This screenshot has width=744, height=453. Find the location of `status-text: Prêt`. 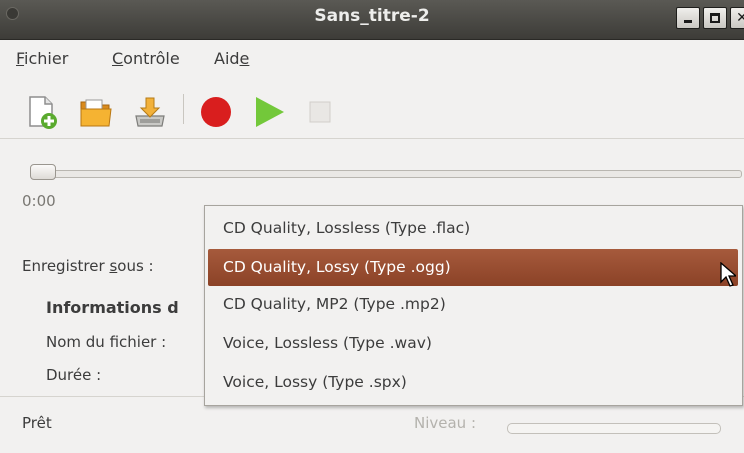

status-text: Prêt is located at coordinates (37, 423).